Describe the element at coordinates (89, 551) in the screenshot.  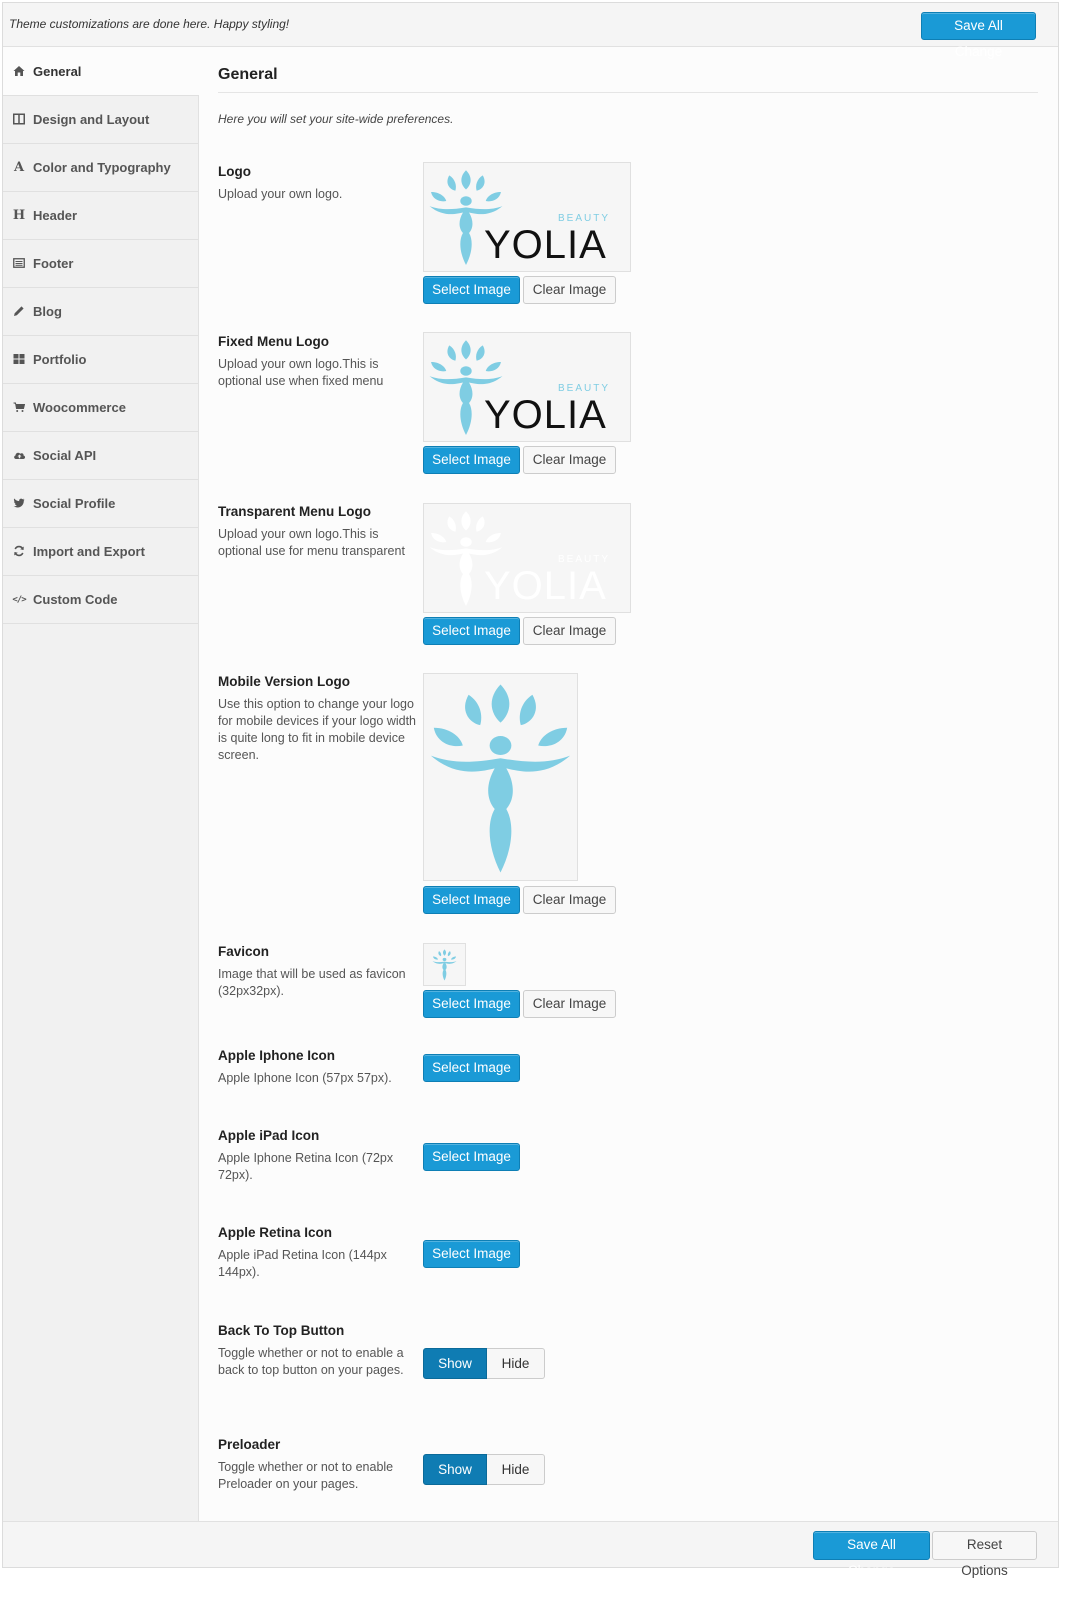
I see `sidebar-item-label: Import and Export` at that location.